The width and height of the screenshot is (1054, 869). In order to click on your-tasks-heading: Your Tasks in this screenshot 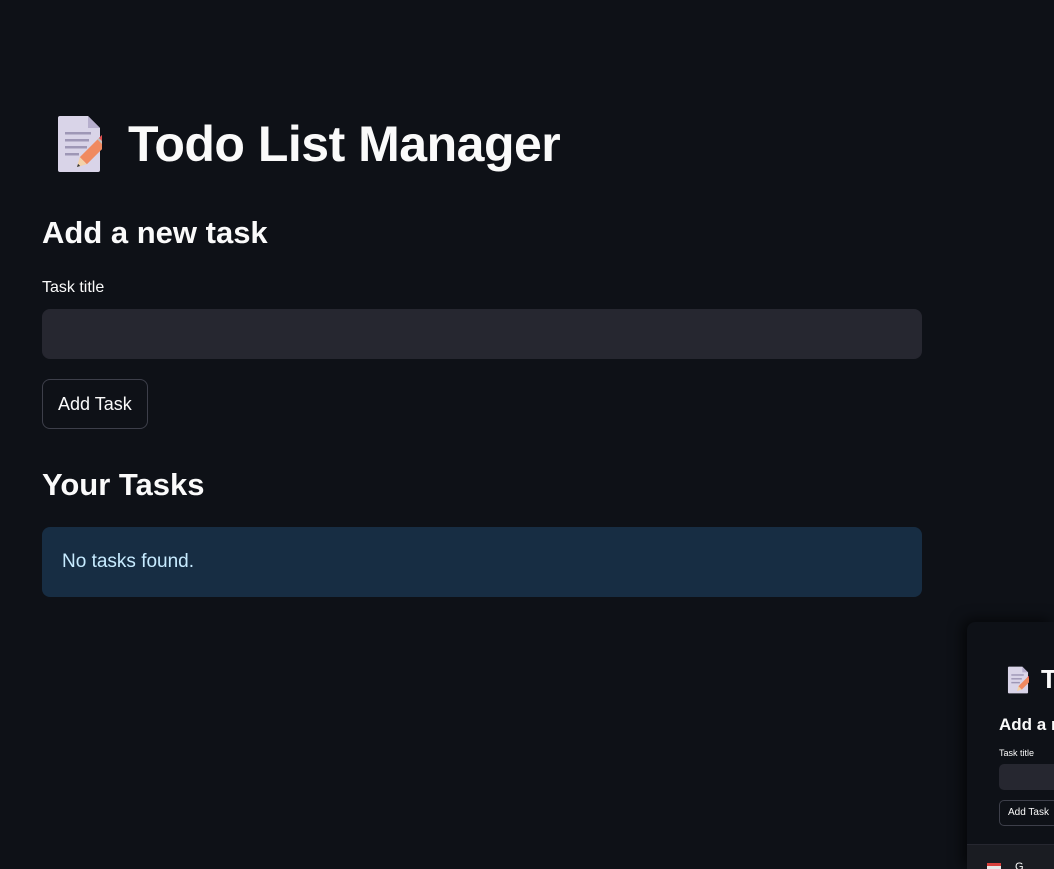, I will do `click(123, 484)`.